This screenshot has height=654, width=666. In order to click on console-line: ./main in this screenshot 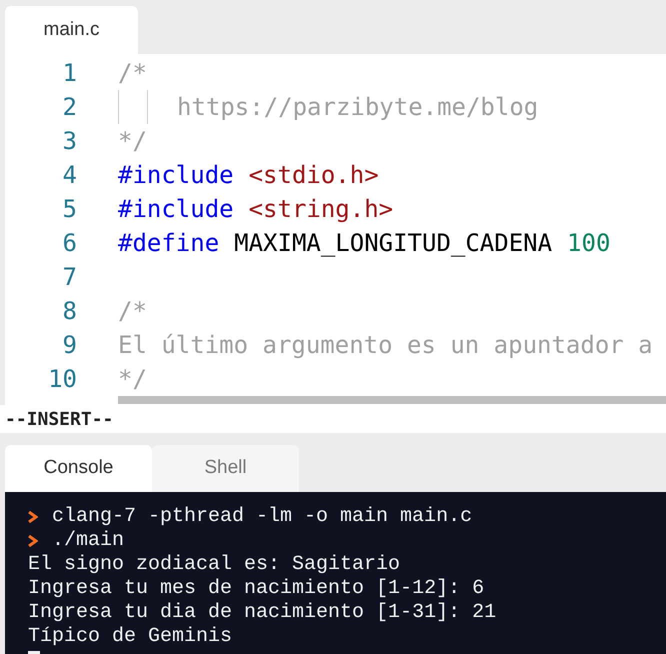, I will do `click(88, 541)`.